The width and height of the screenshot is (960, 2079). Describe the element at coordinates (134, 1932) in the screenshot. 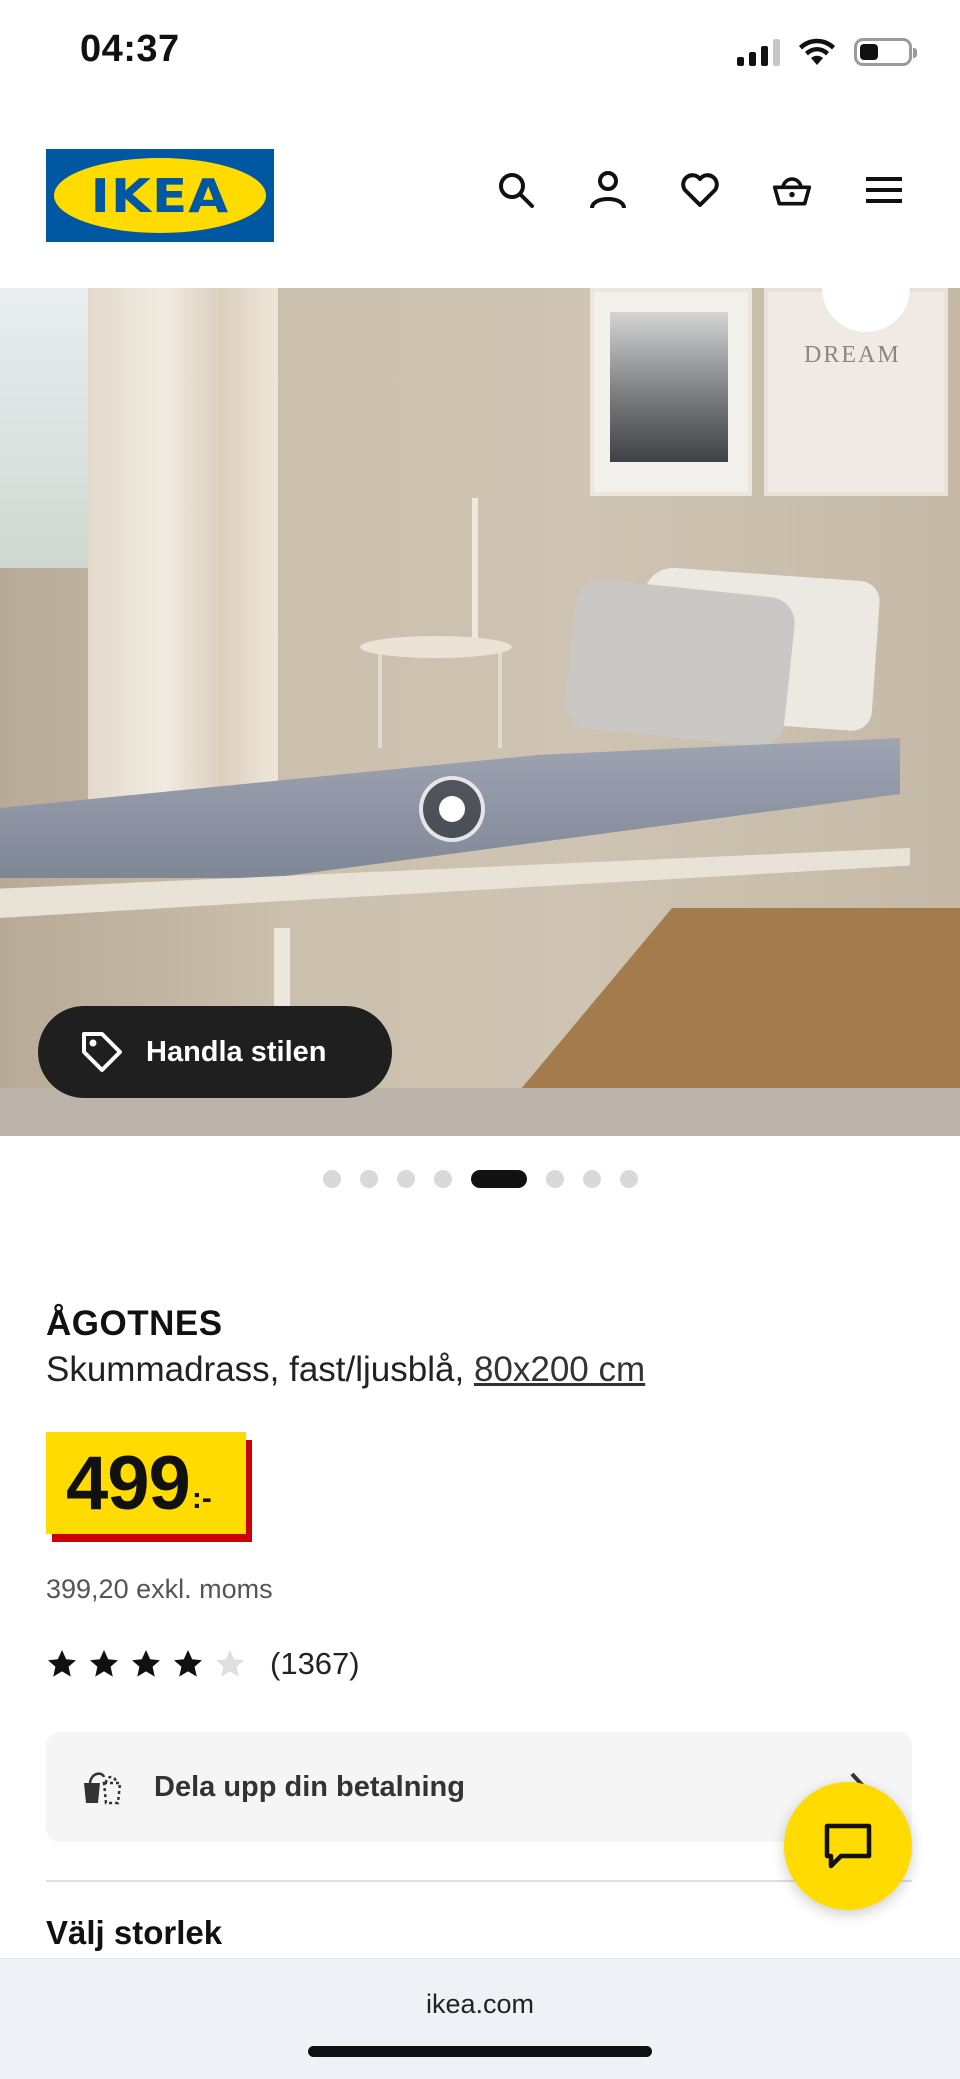

I see `choose-size-heading: Välj storlek` at that location.